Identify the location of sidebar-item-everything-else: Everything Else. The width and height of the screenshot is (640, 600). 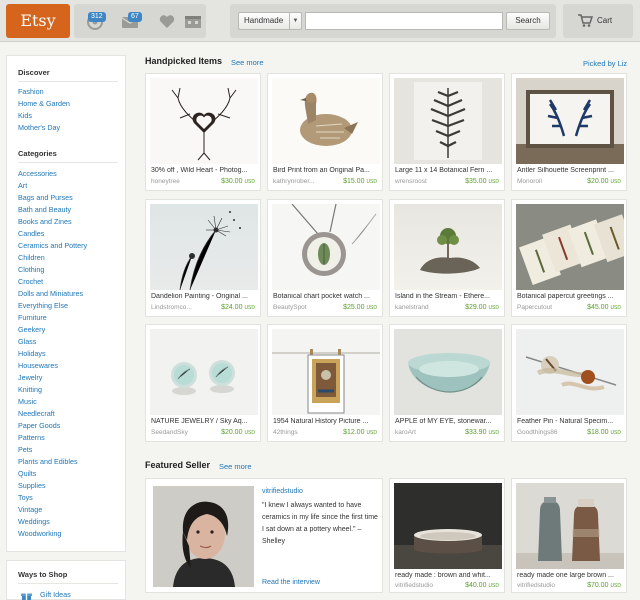
(52, 306).